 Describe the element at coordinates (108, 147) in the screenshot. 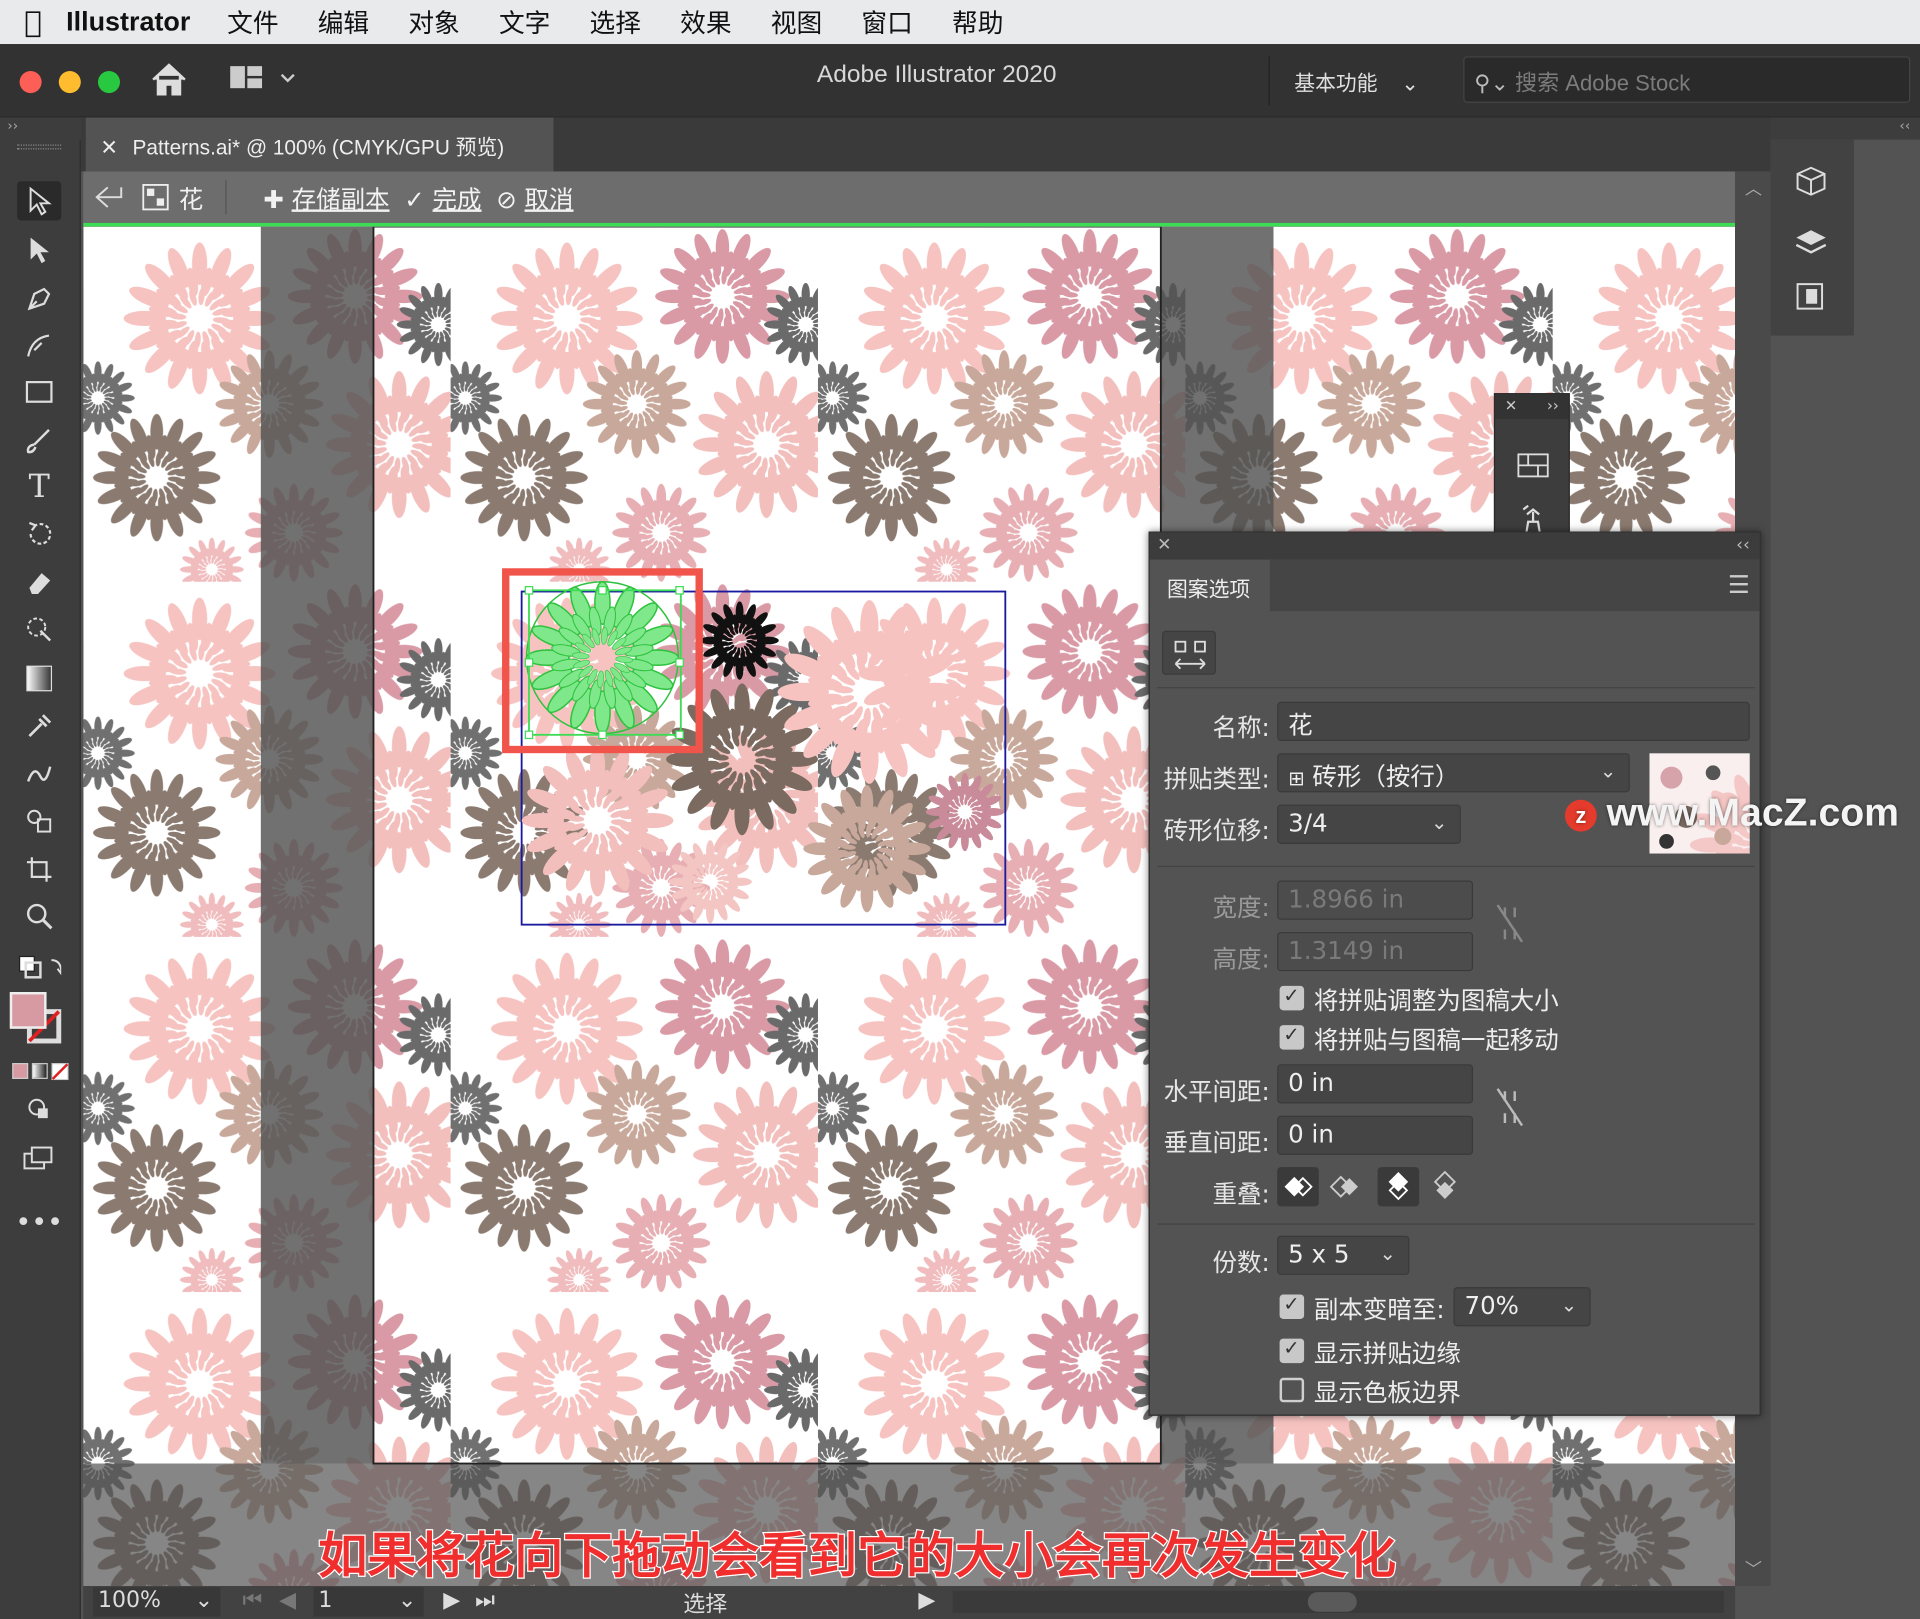

I see `close-tab-icon: ✕` at that location.